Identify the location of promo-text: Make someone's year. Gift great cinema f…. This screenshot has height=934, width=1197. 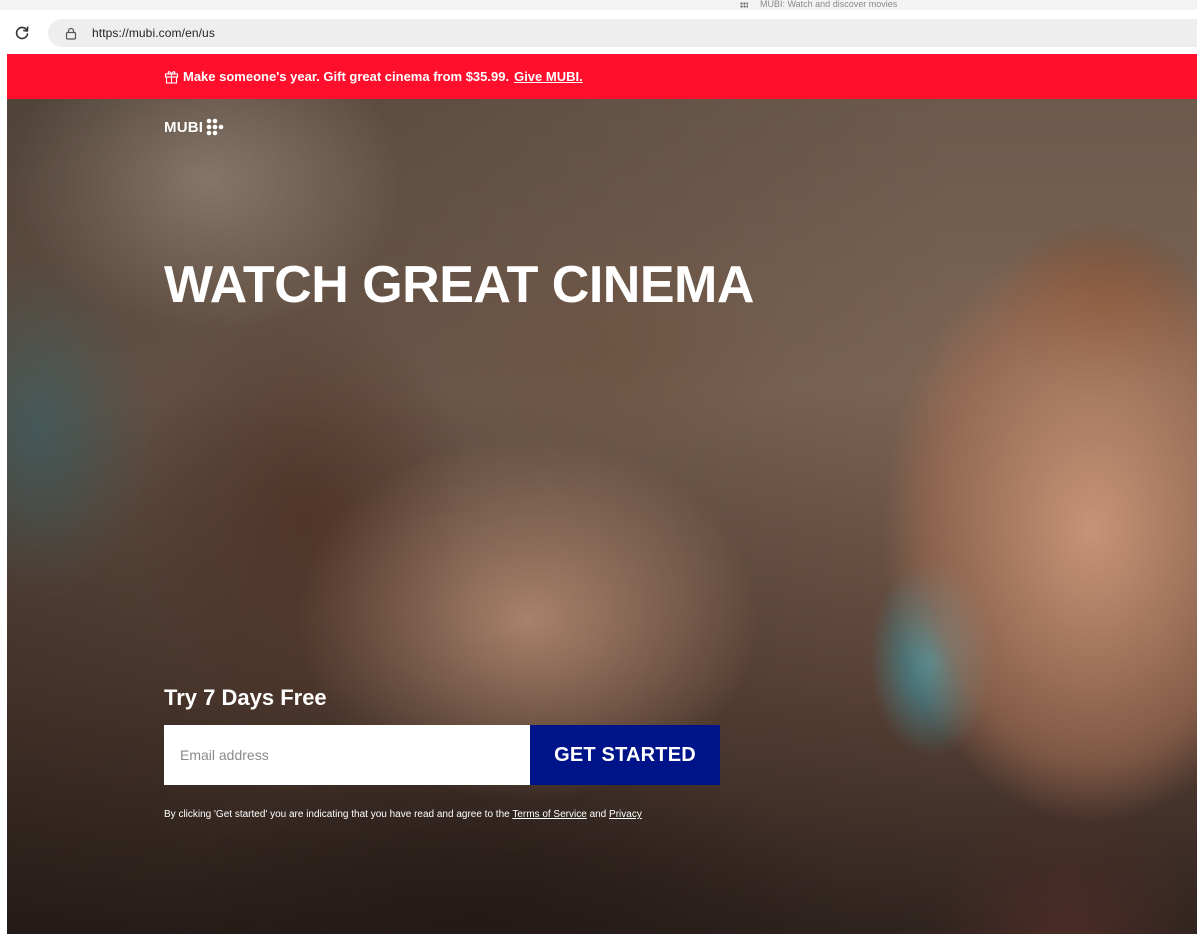
(346, 76).